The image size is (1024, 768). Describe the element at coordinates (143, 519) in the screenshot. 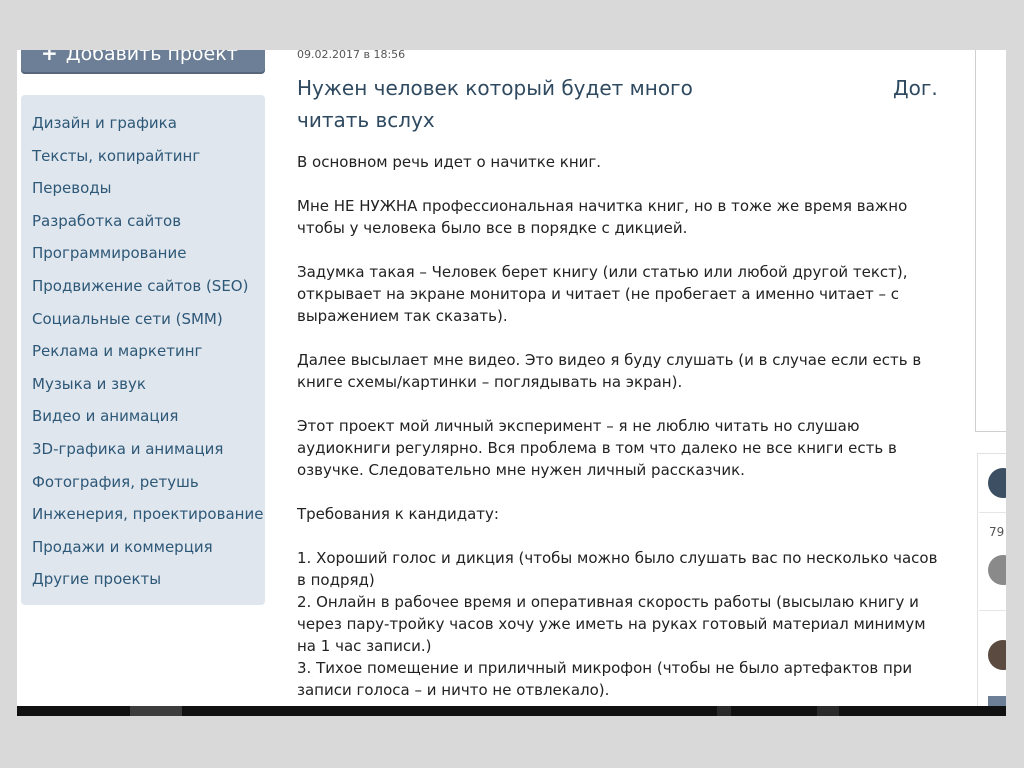

I see `category-item: Инженерия, проектирование` at that location.